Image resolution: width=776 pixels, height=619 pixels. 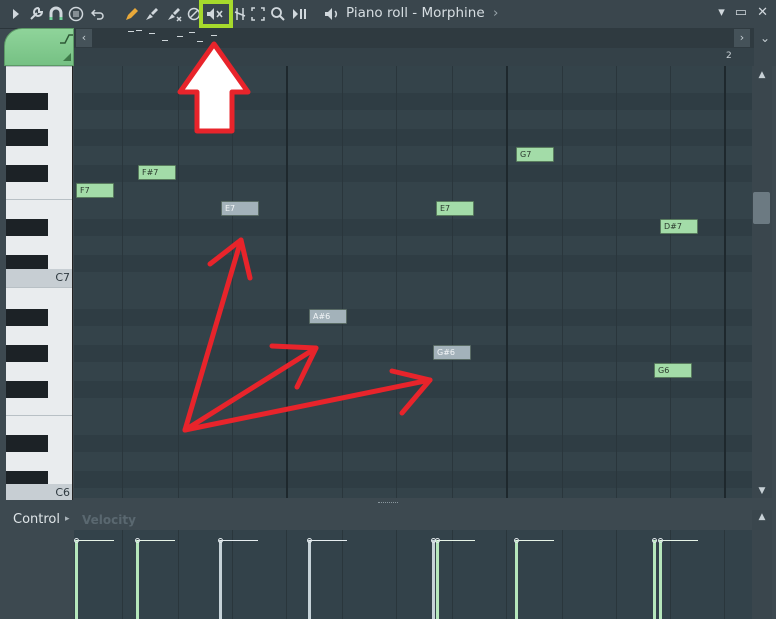 I want to click on c7-label: C7, so click(x=62, y=277).